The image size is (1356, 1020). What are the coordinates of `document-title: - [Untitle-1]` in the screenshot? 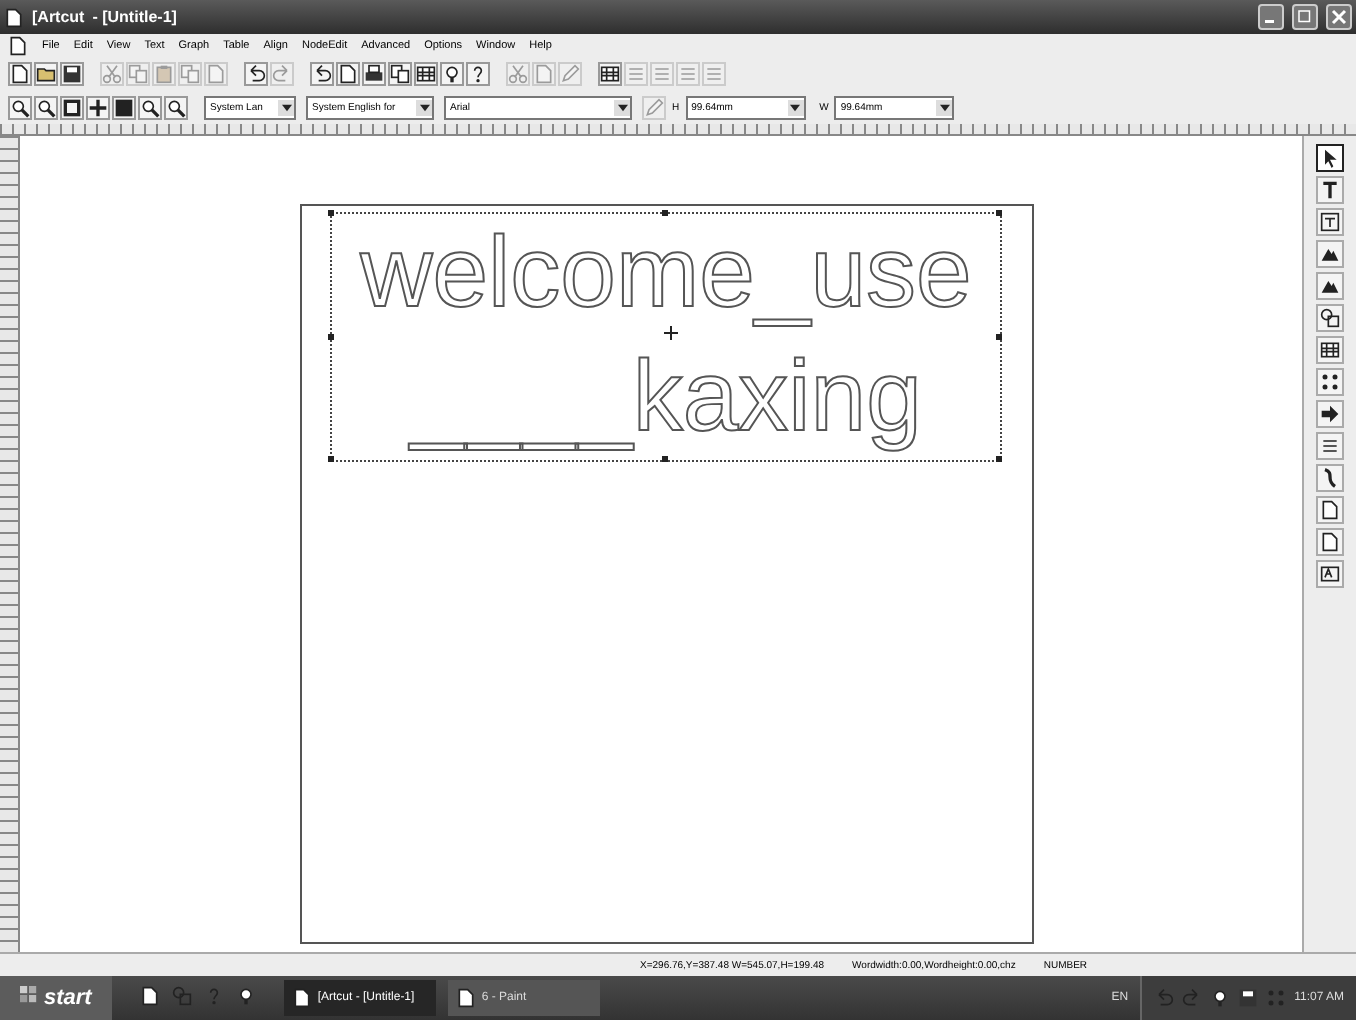 It's located at (134, 17).